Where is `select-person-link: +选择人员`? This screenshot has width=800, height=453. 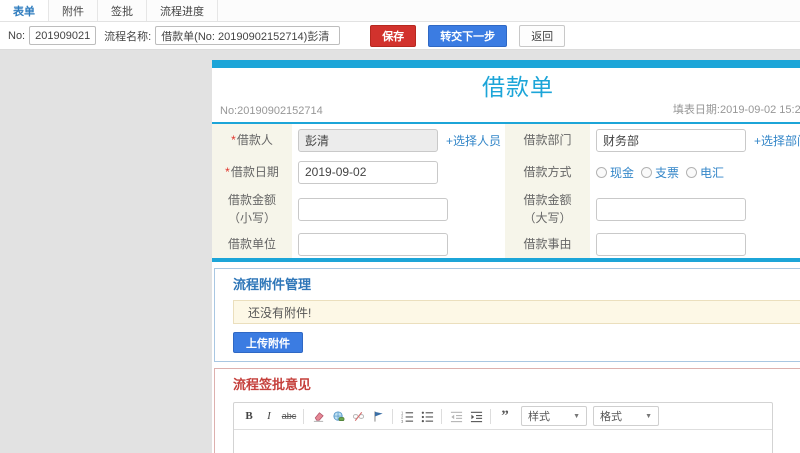
select-person-link: +选择人员 is located at coordinates (473, 140).